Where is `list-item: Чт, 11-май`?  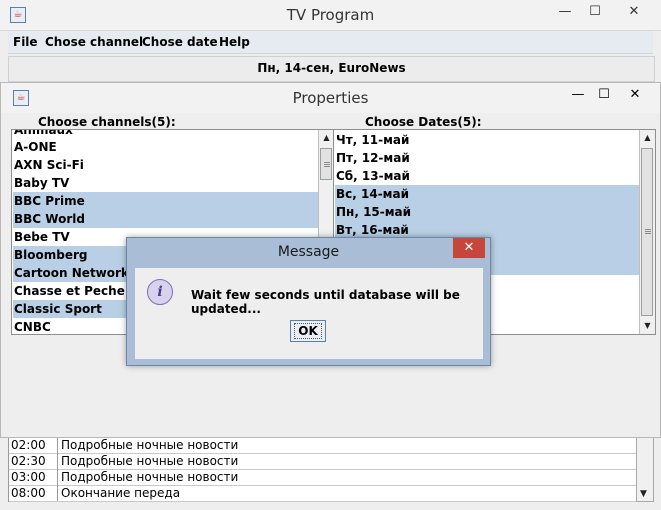
list-item: Чт, 11-май is located at coordinates (487, 140).